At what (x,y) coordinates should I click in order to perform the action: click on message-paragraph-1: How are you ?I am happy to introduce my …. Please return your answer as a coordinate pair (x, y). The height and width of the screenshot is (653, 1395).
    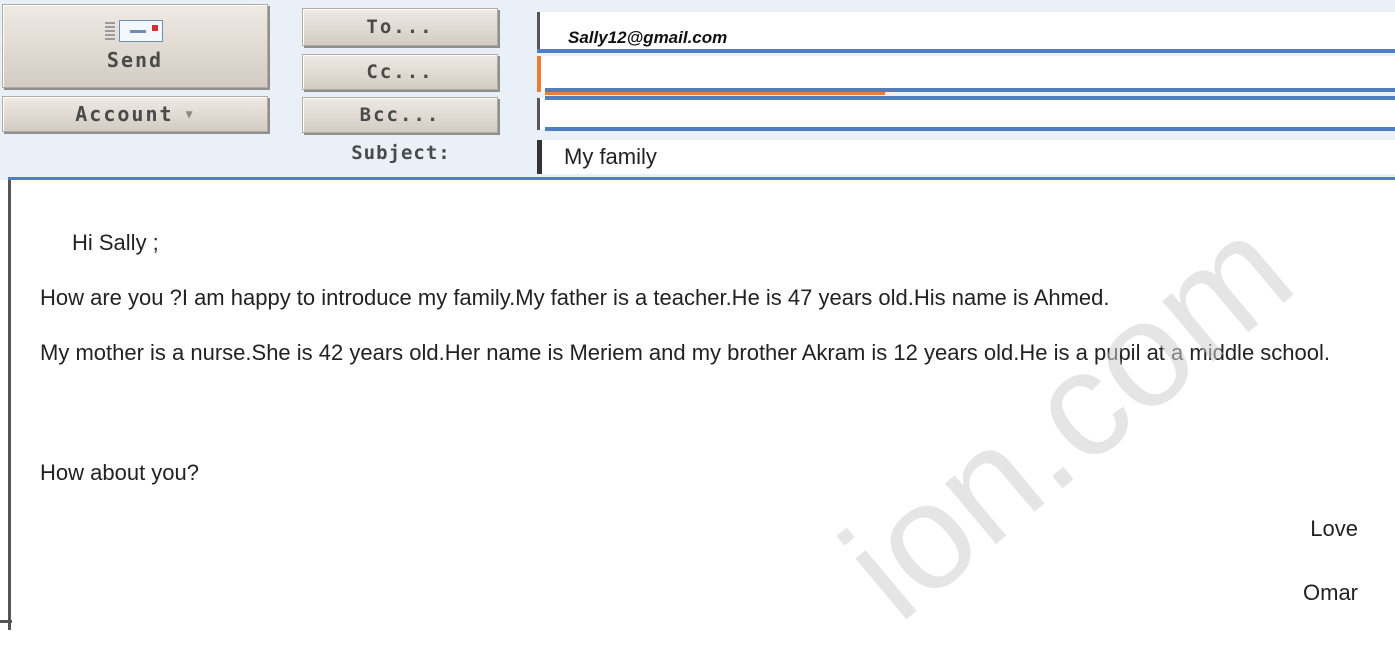
    Looking at the image, I should click on (575, 297).